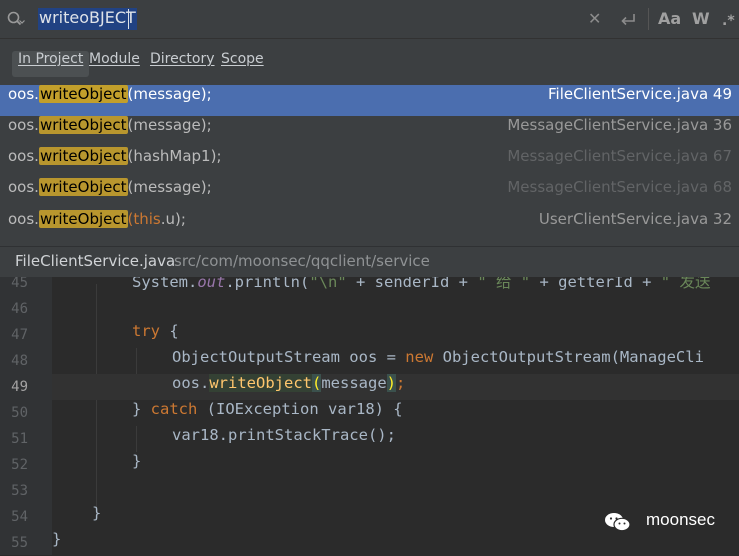 The width and height of the screenshot is (739, 556). I want to click on wechat-icon, so click(618, 522).